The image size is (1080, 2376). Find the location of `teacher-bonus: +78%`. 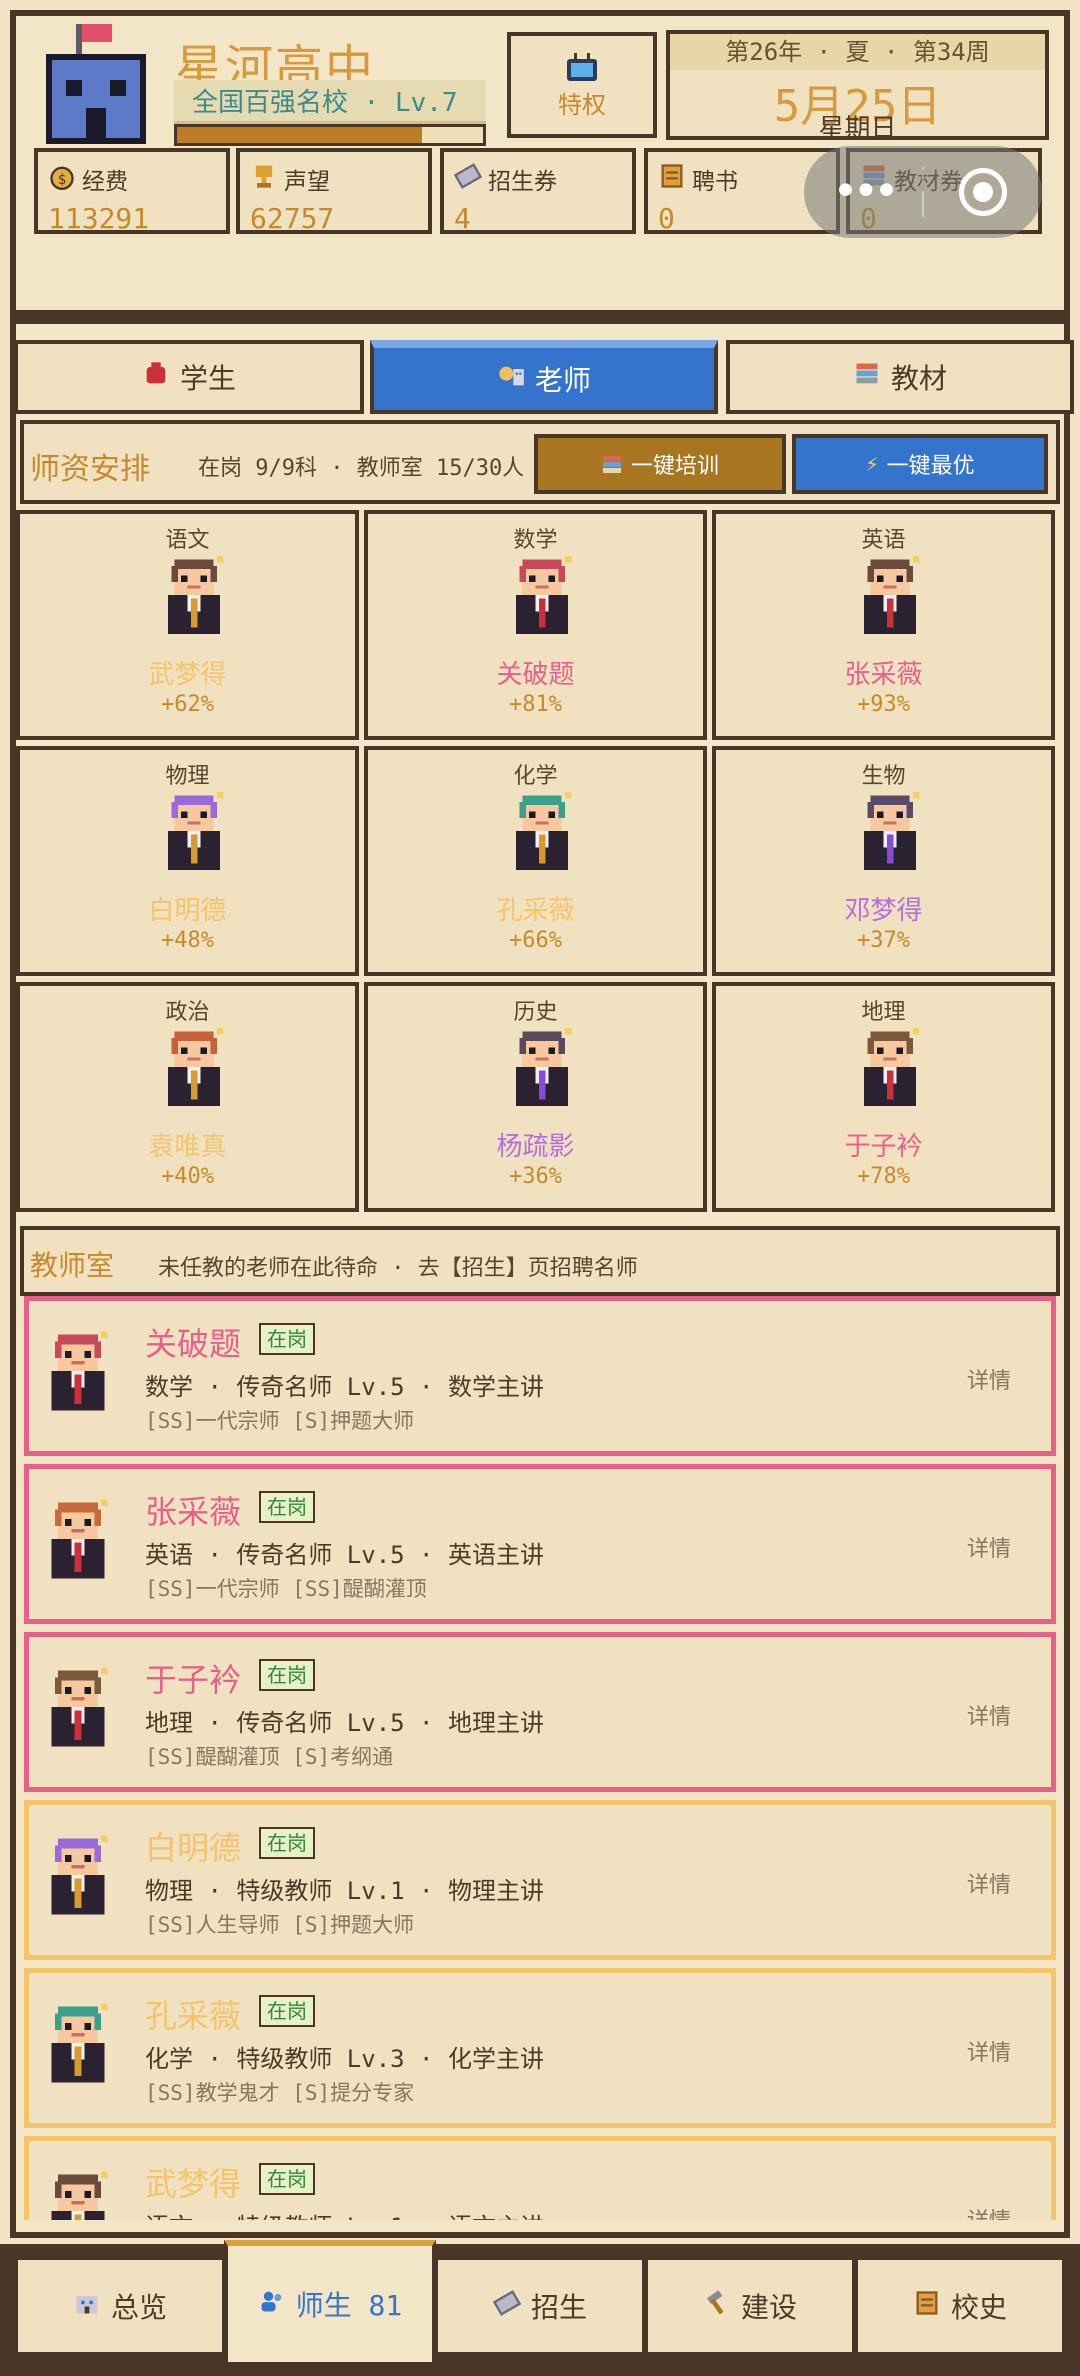

teacher-bonus: +78% is located at coordinates (883, 1176).